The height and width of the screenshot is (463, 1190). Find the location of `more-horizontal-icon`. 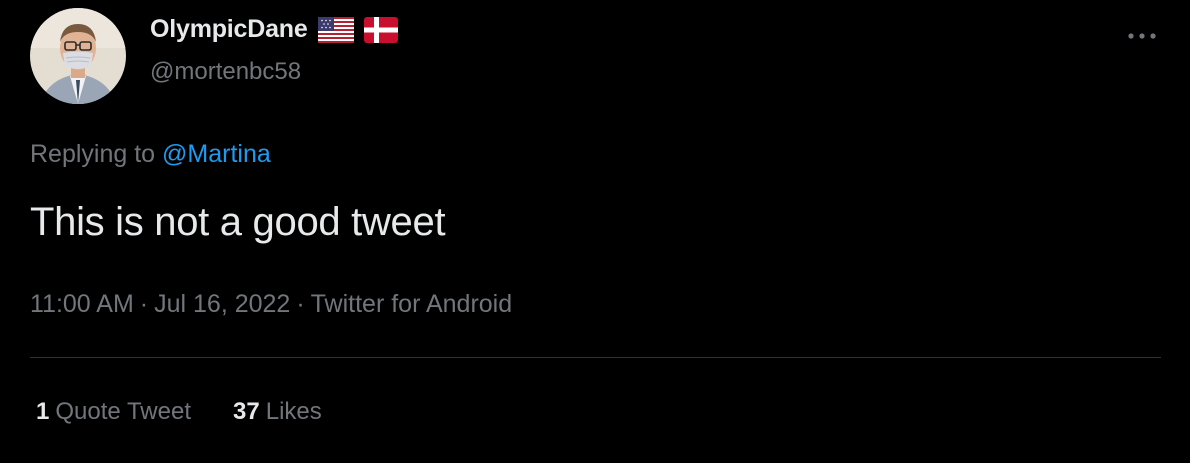

more-horizontal-icon is located at coordinates (1142, 36).